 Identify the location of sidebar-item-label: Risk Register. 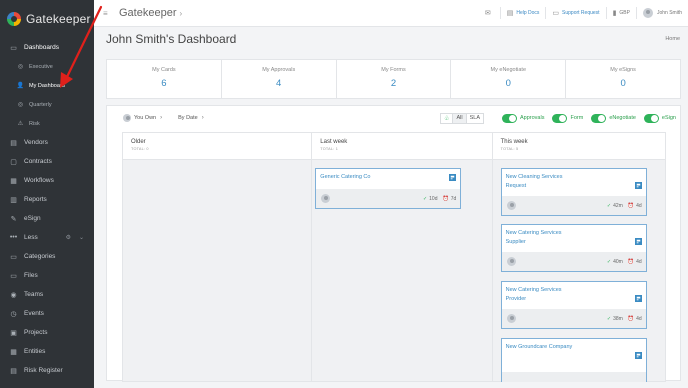
(43, 370).